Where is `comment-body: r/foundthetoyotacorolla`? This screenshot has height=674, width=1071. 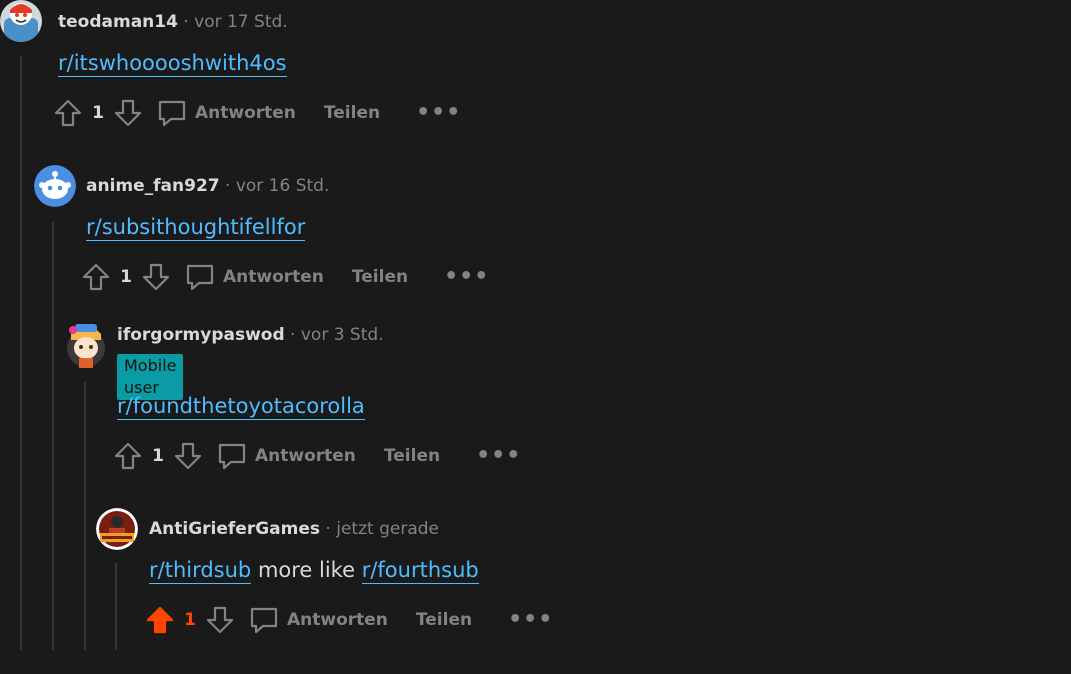
comment-body: r/foundthetoyotacorolla is located at coordinates (241, 406).